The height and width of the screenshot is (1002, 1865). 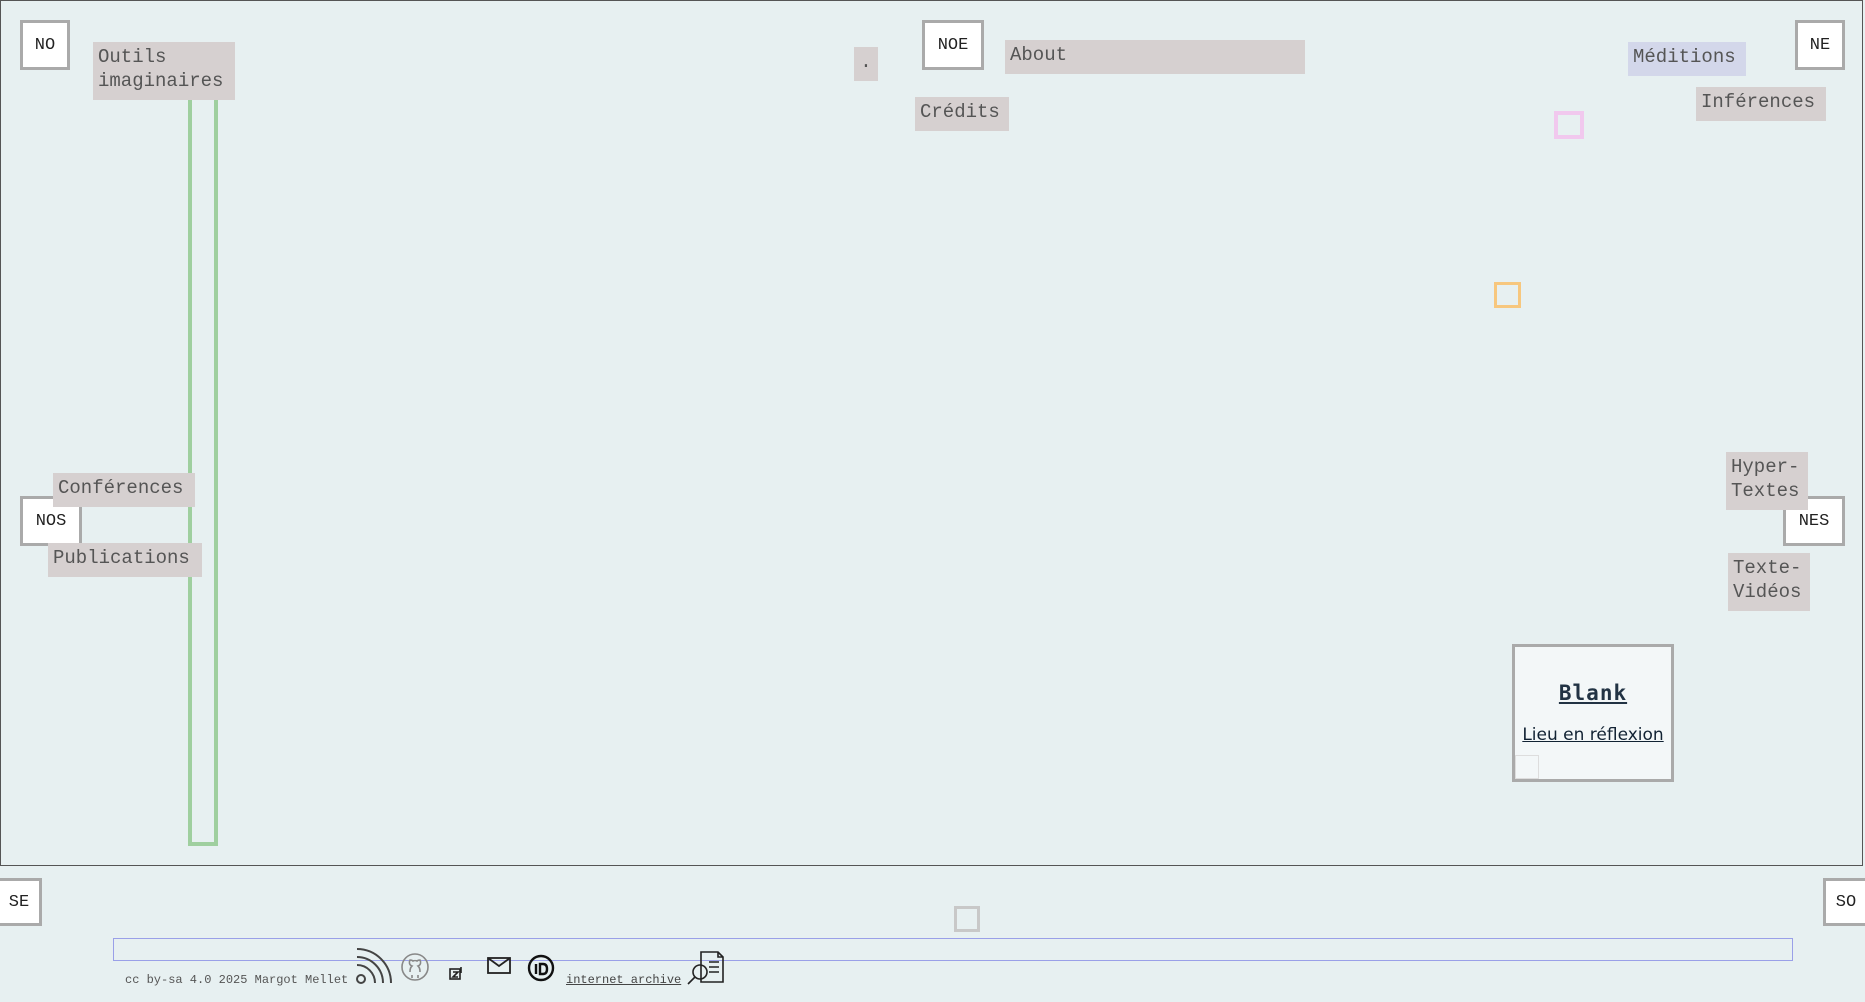 What do you see at coordinates (373, 967) in the screenshot?
I see `rss-icon` at bounding box center [373, 967].